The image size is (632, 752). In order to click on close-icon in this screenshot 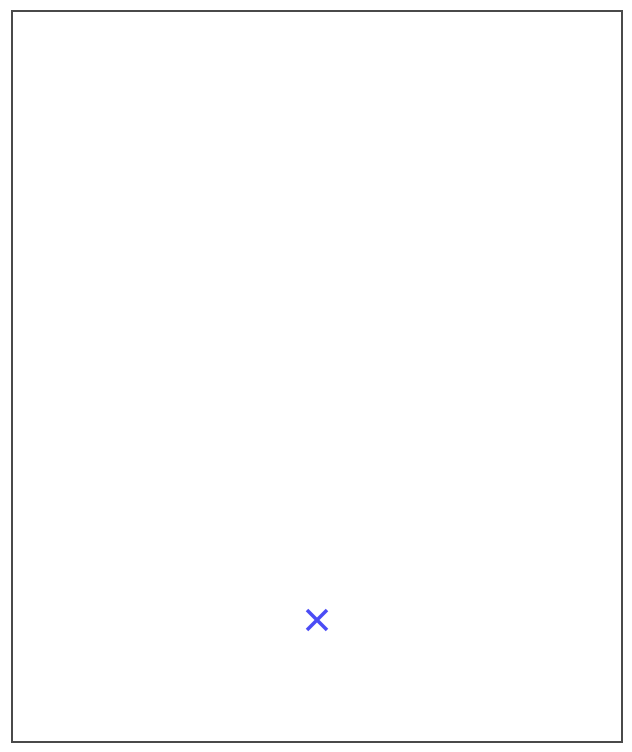, I will do `click(317, 620)`.